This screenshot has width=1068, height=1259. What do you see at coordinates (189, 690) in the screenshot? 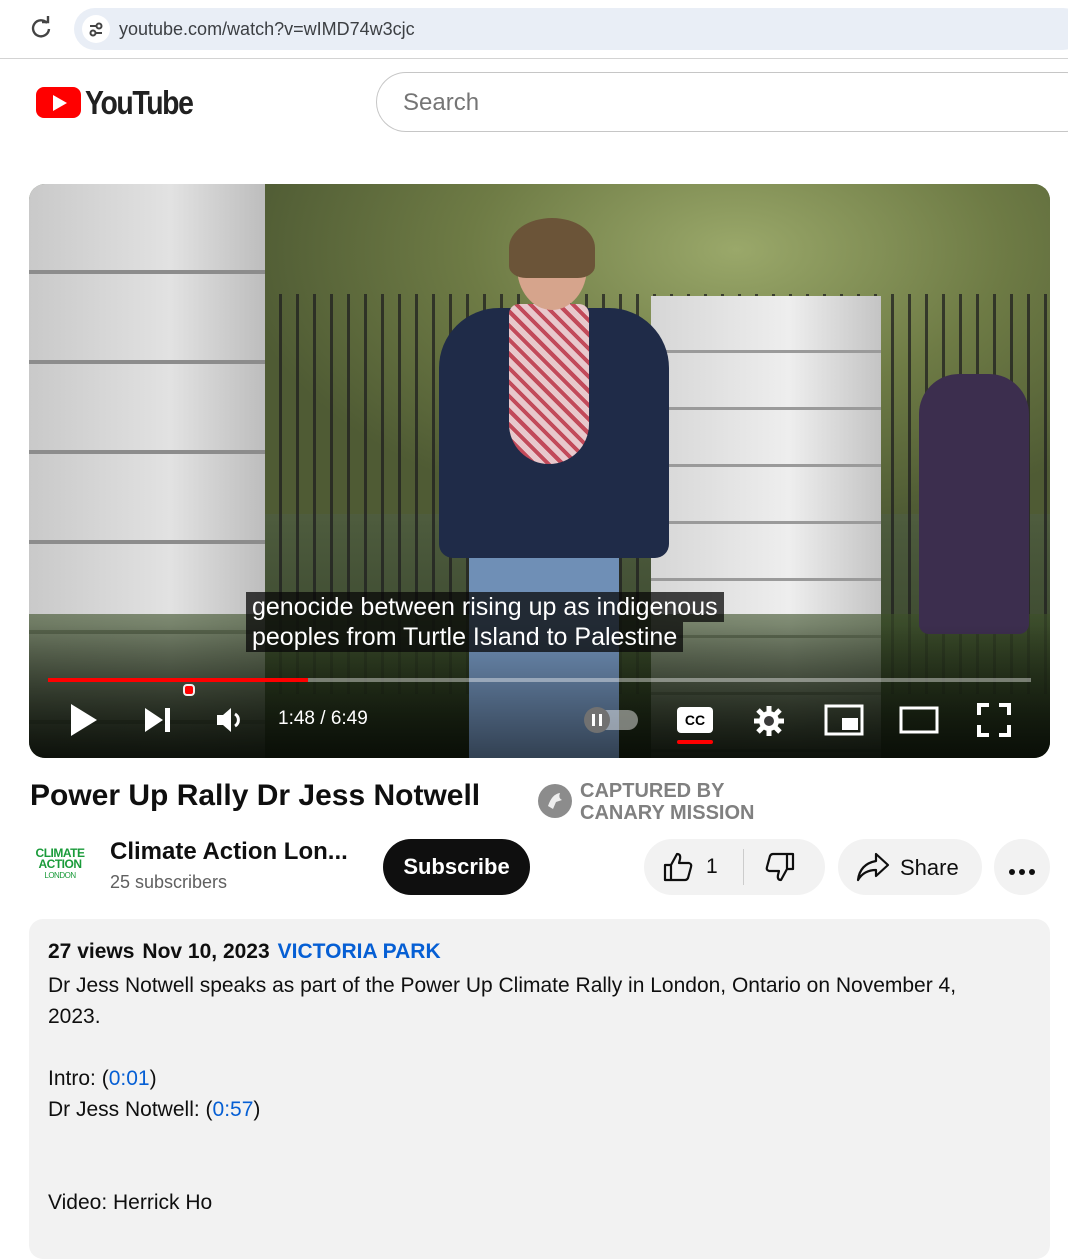
I see `chapter-marker` at bounding box center [189, 690].